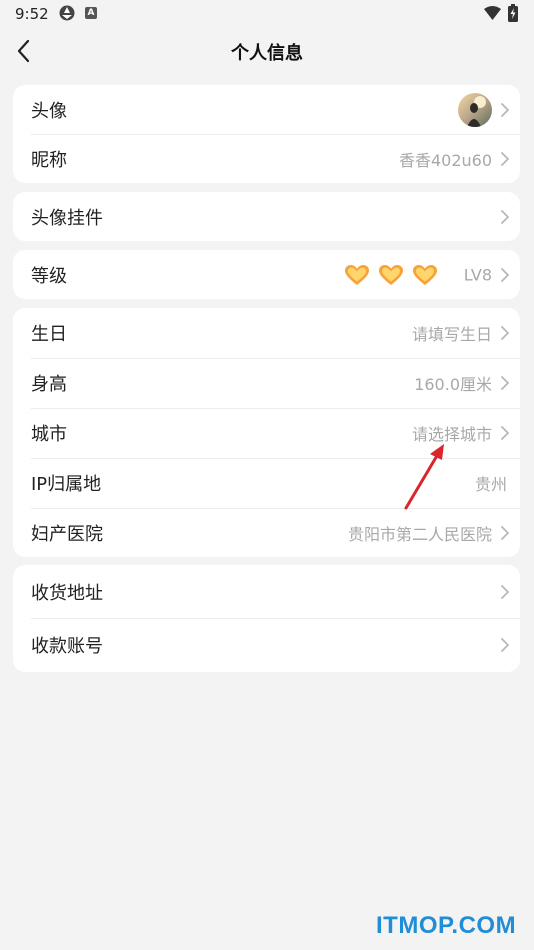 This screenshot has height=950, width=534. What do you see at coordinates (266, 645) in the screenshot?
I see `row-payment-account: 收款账号` at bounding box center [266, 645].